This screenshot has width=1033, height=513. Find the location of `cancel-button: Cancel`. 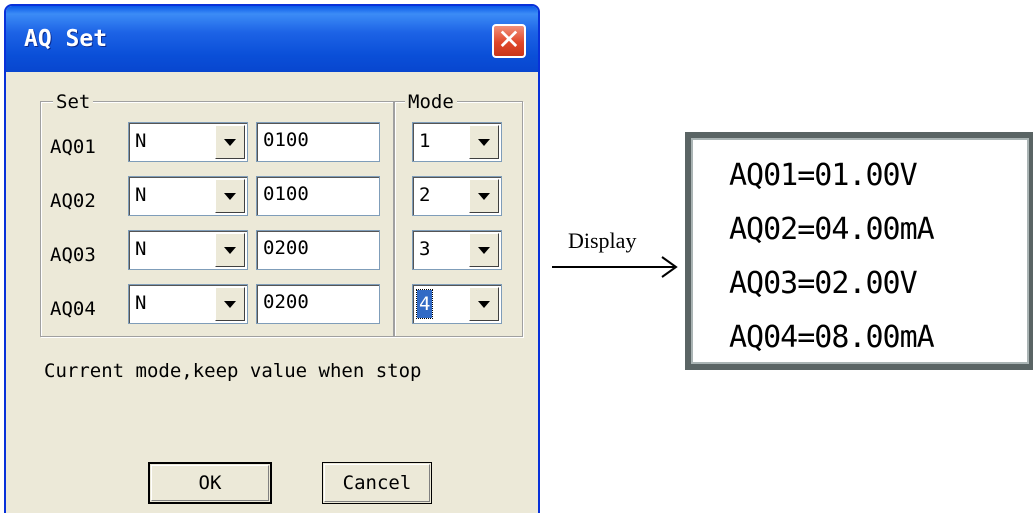

cancel-button: Cancel is located at coordinates (377, 483).